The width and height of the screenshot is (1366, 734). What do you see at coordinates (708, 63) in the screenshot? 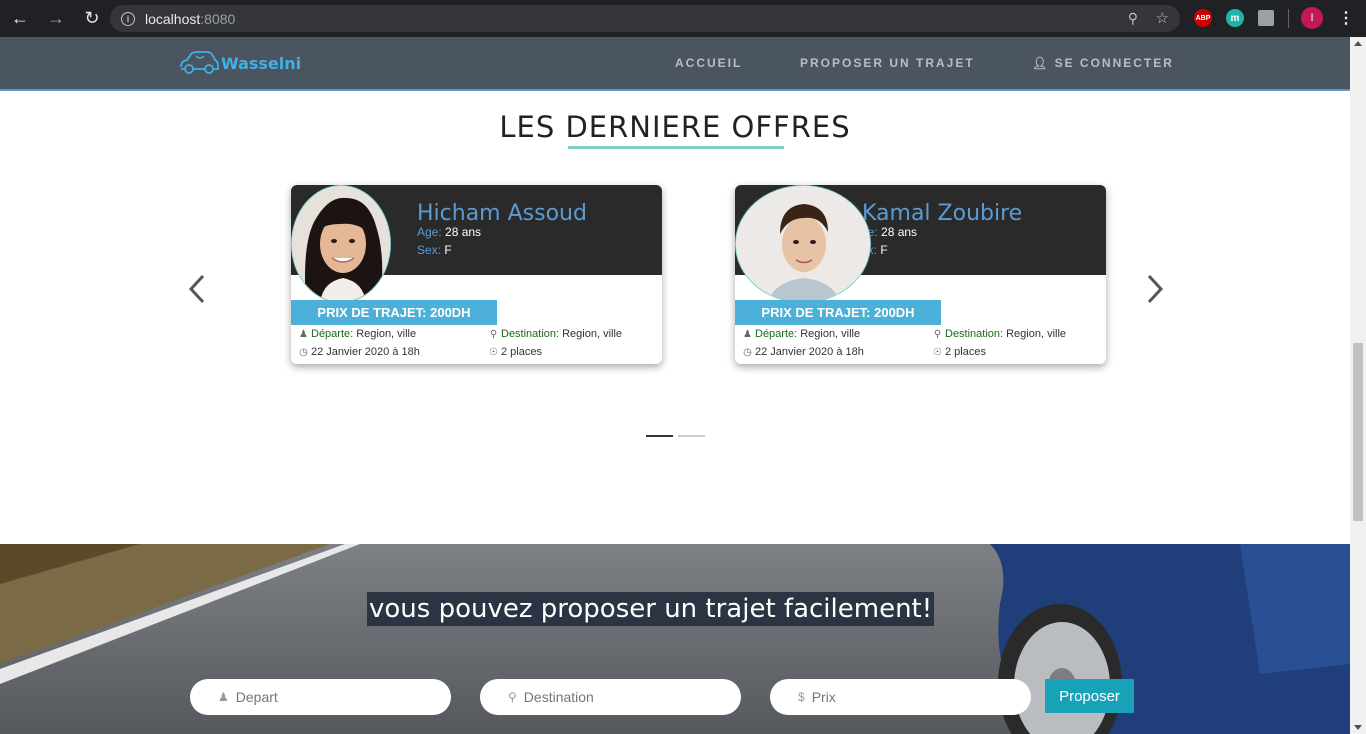
I see `nav-home: ACCUEIL` at bounding box center [708, 63].